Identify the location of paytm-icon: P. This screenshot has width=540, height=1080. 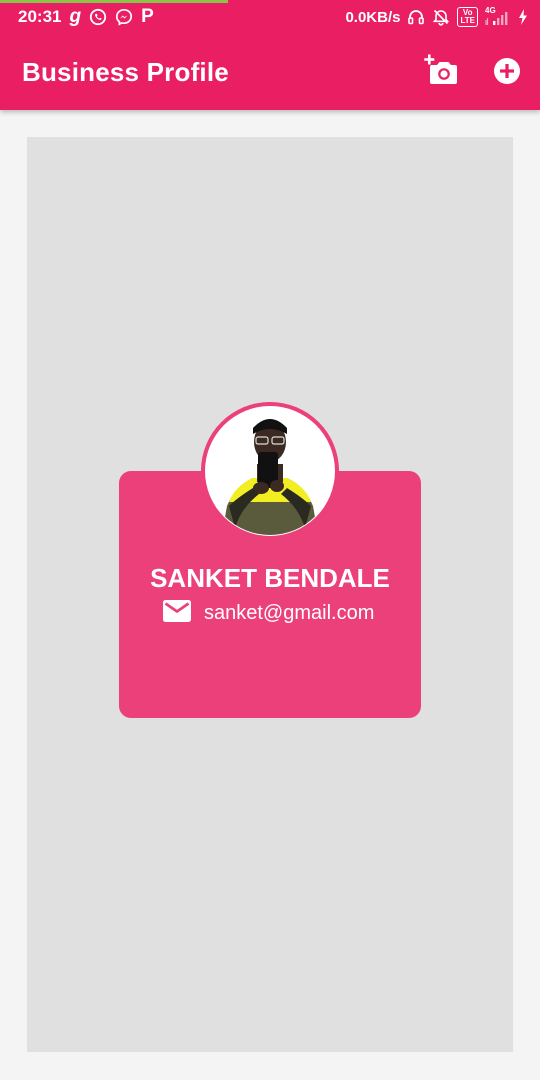
(147, 16).